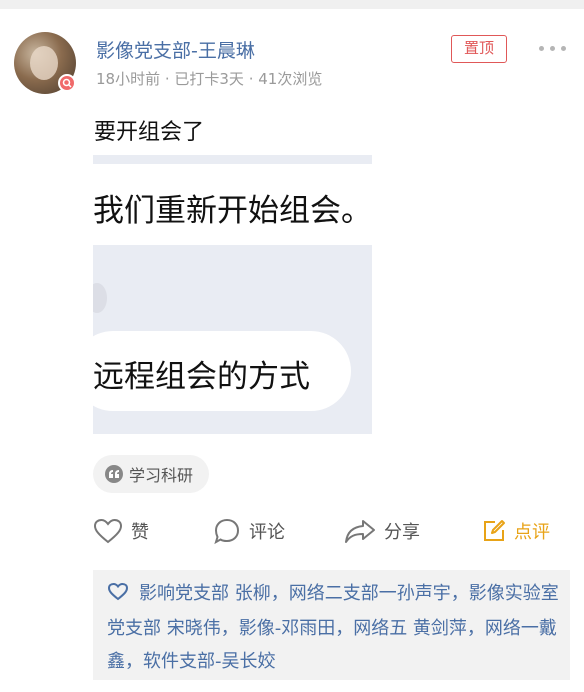  Describe the element at coordinates (161, 475) in the screenshot. I see `topic-tag-label: 学习科研` at that location.